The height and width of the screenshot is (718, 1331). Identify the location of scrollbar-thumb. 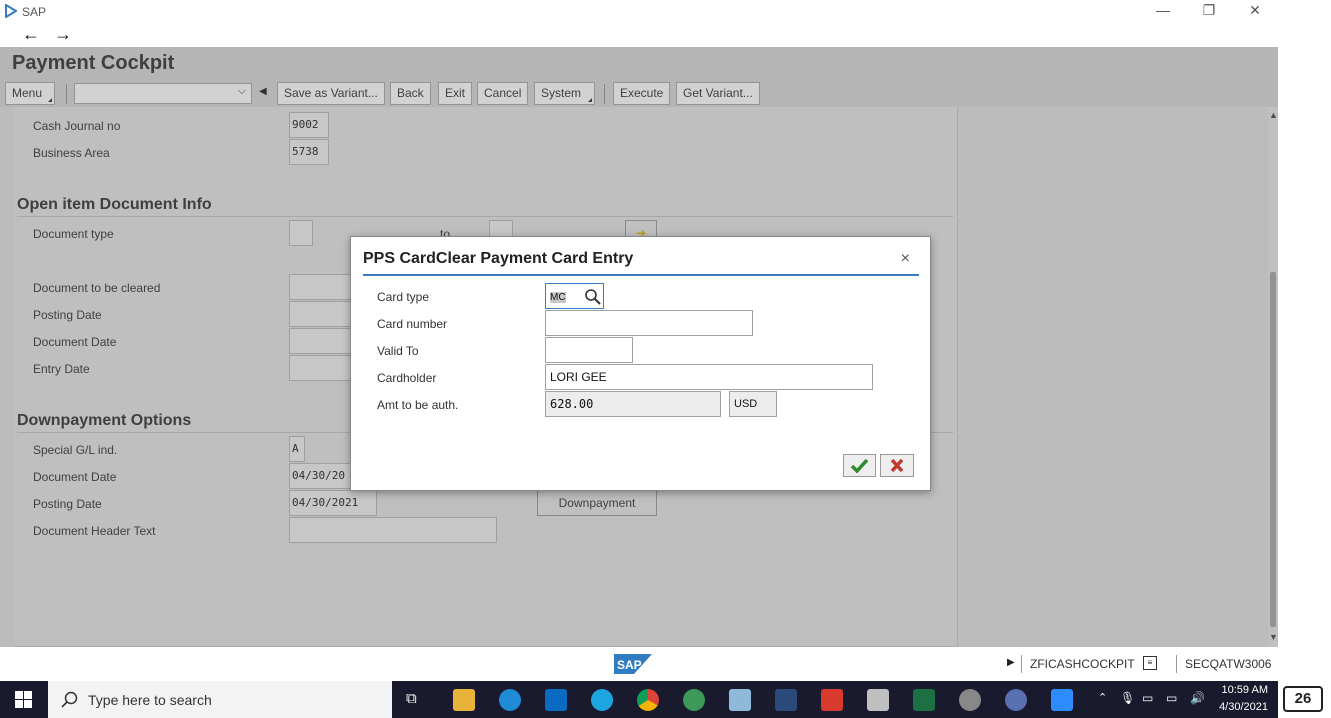
(1273, 449).